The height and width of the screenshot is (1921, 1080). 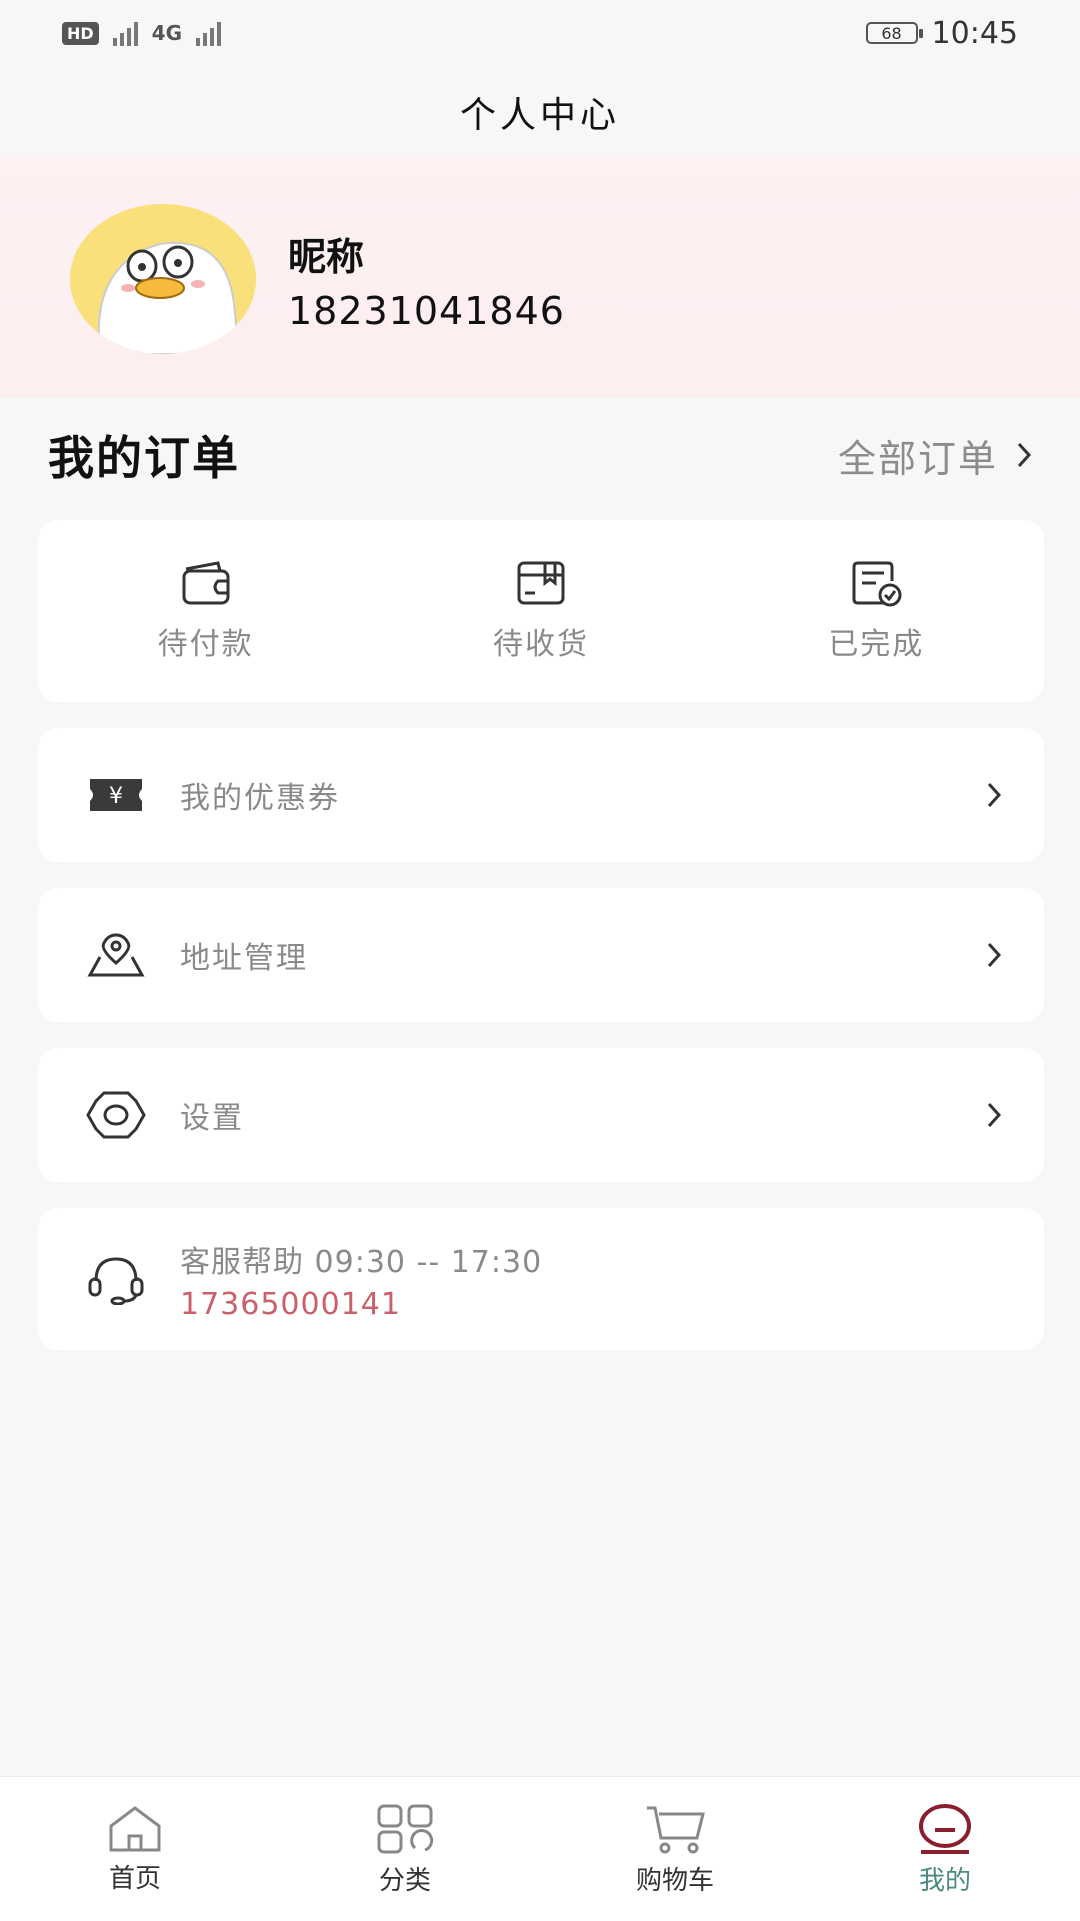 I want to click on tab-label: 分类, so click(x=404, y=1880).